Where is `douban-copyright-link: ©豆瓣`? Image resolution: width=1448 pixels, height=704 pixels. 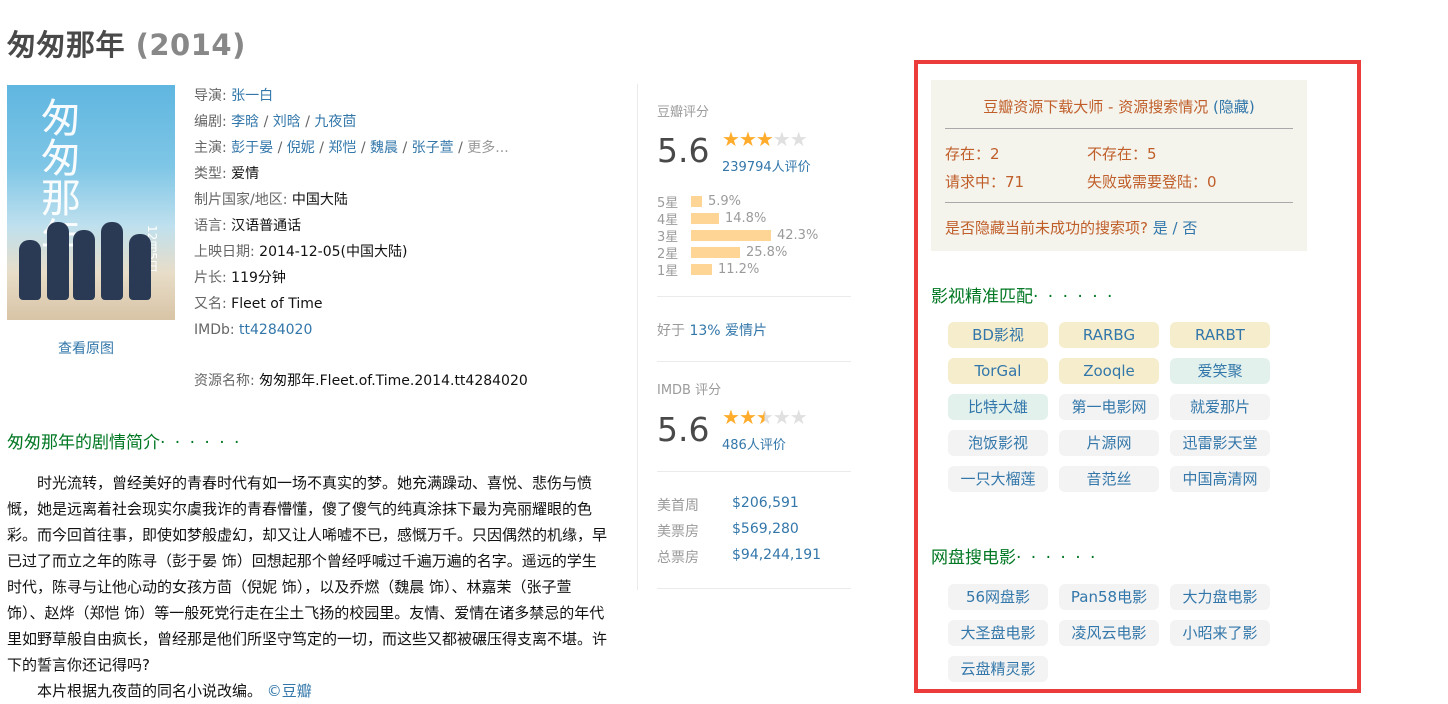 douban-copyright-link: ©豆瓣 is located at coordinates (289, 691).